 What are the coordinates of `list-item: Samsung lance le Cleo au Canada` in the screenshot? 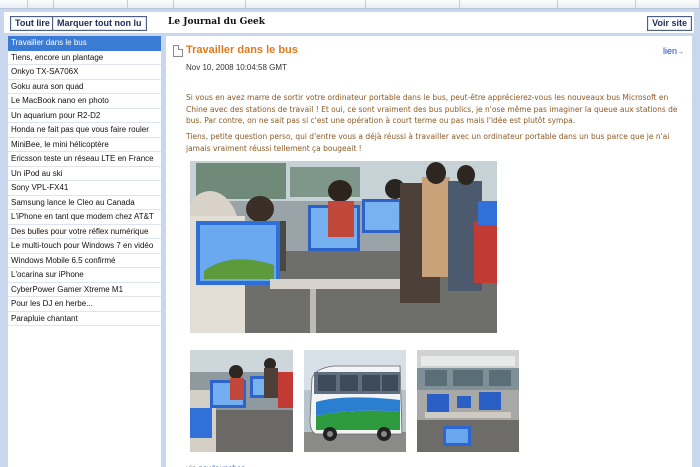 It's located at (84, 203).